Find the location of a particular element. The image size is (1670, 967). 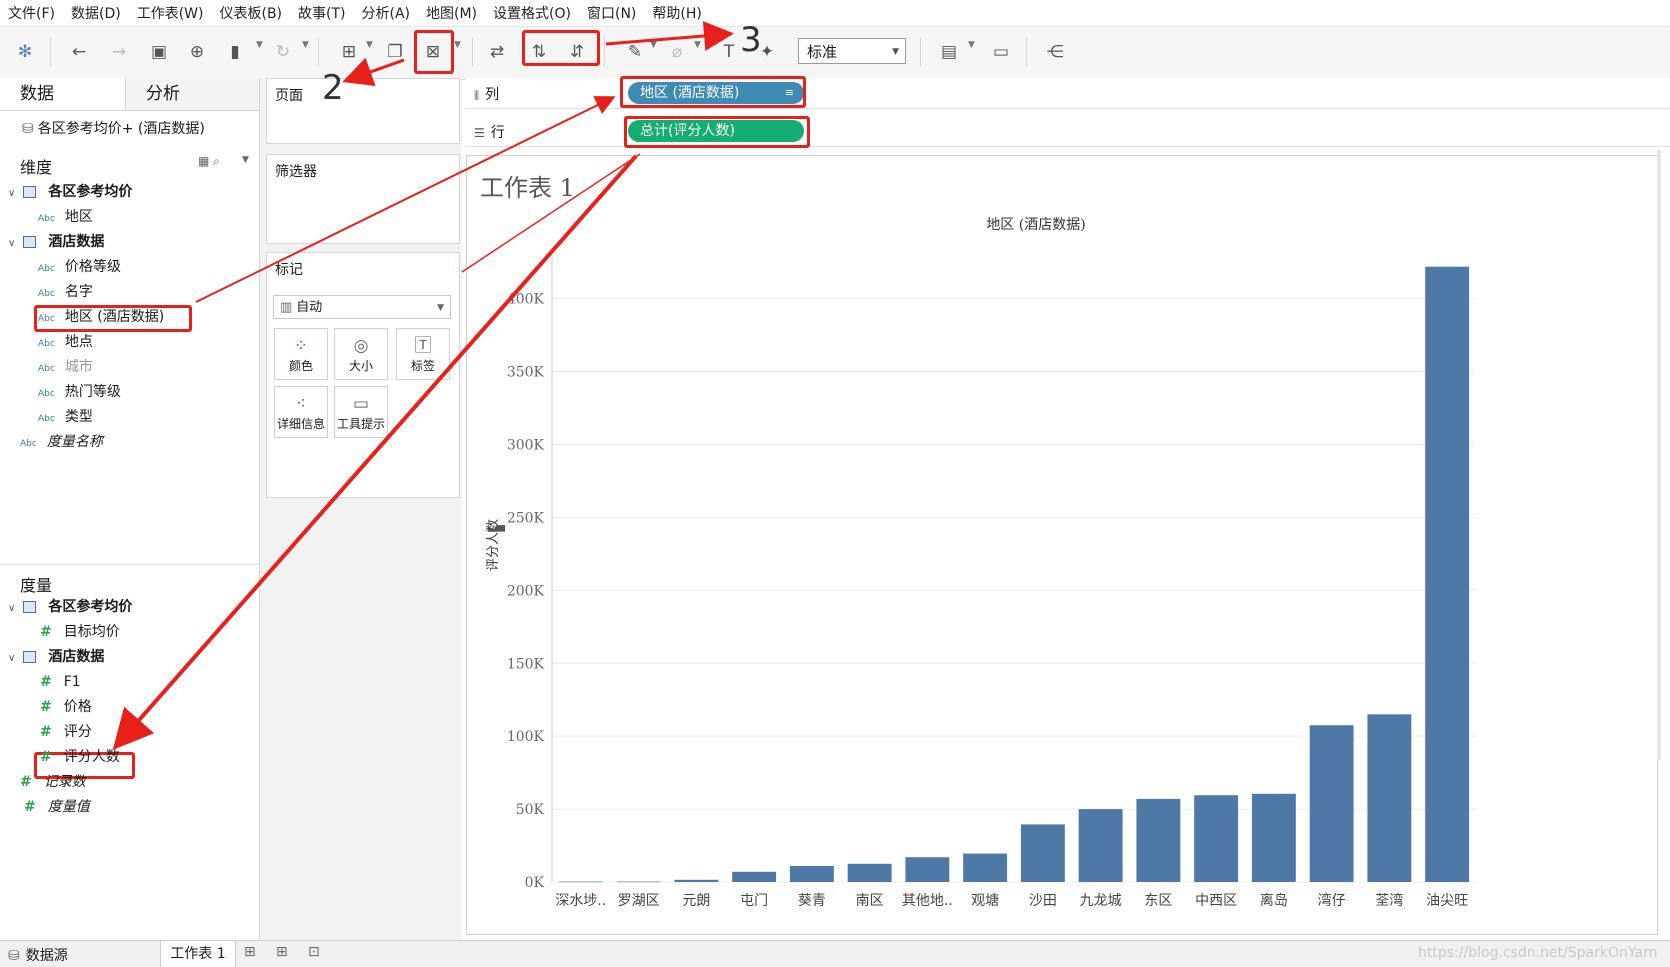

redo-icon: → is located at coordinates (119, 52).